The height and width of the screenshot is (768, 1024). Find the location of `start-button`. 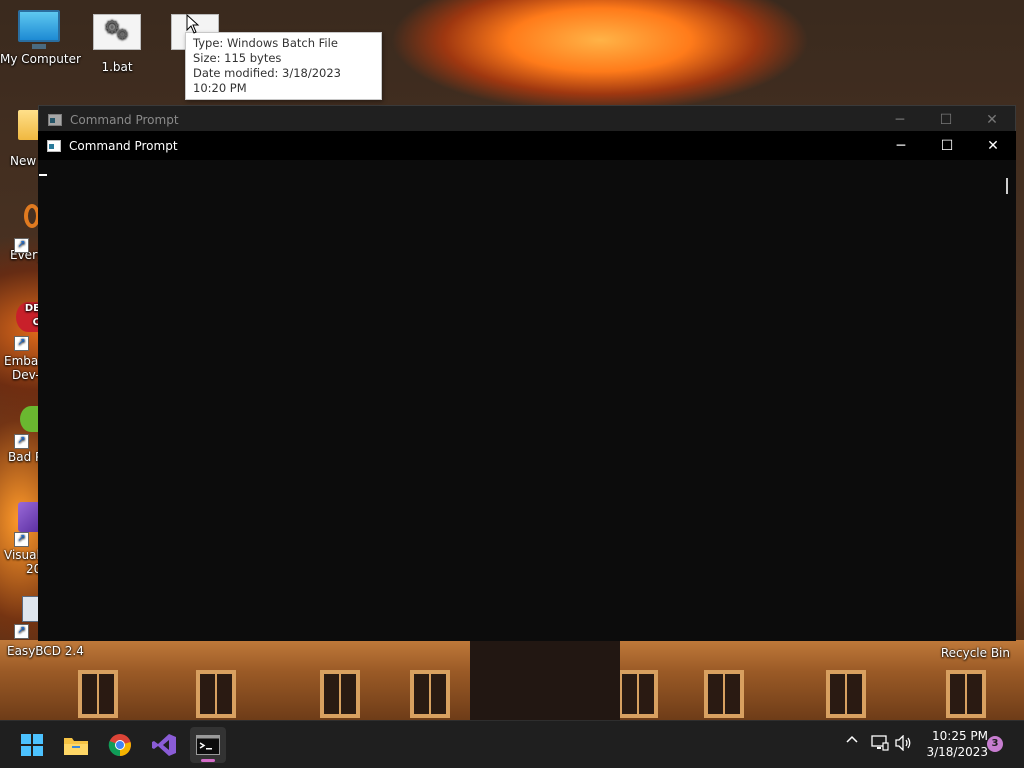

start-button is located at coordinates (32, 745).